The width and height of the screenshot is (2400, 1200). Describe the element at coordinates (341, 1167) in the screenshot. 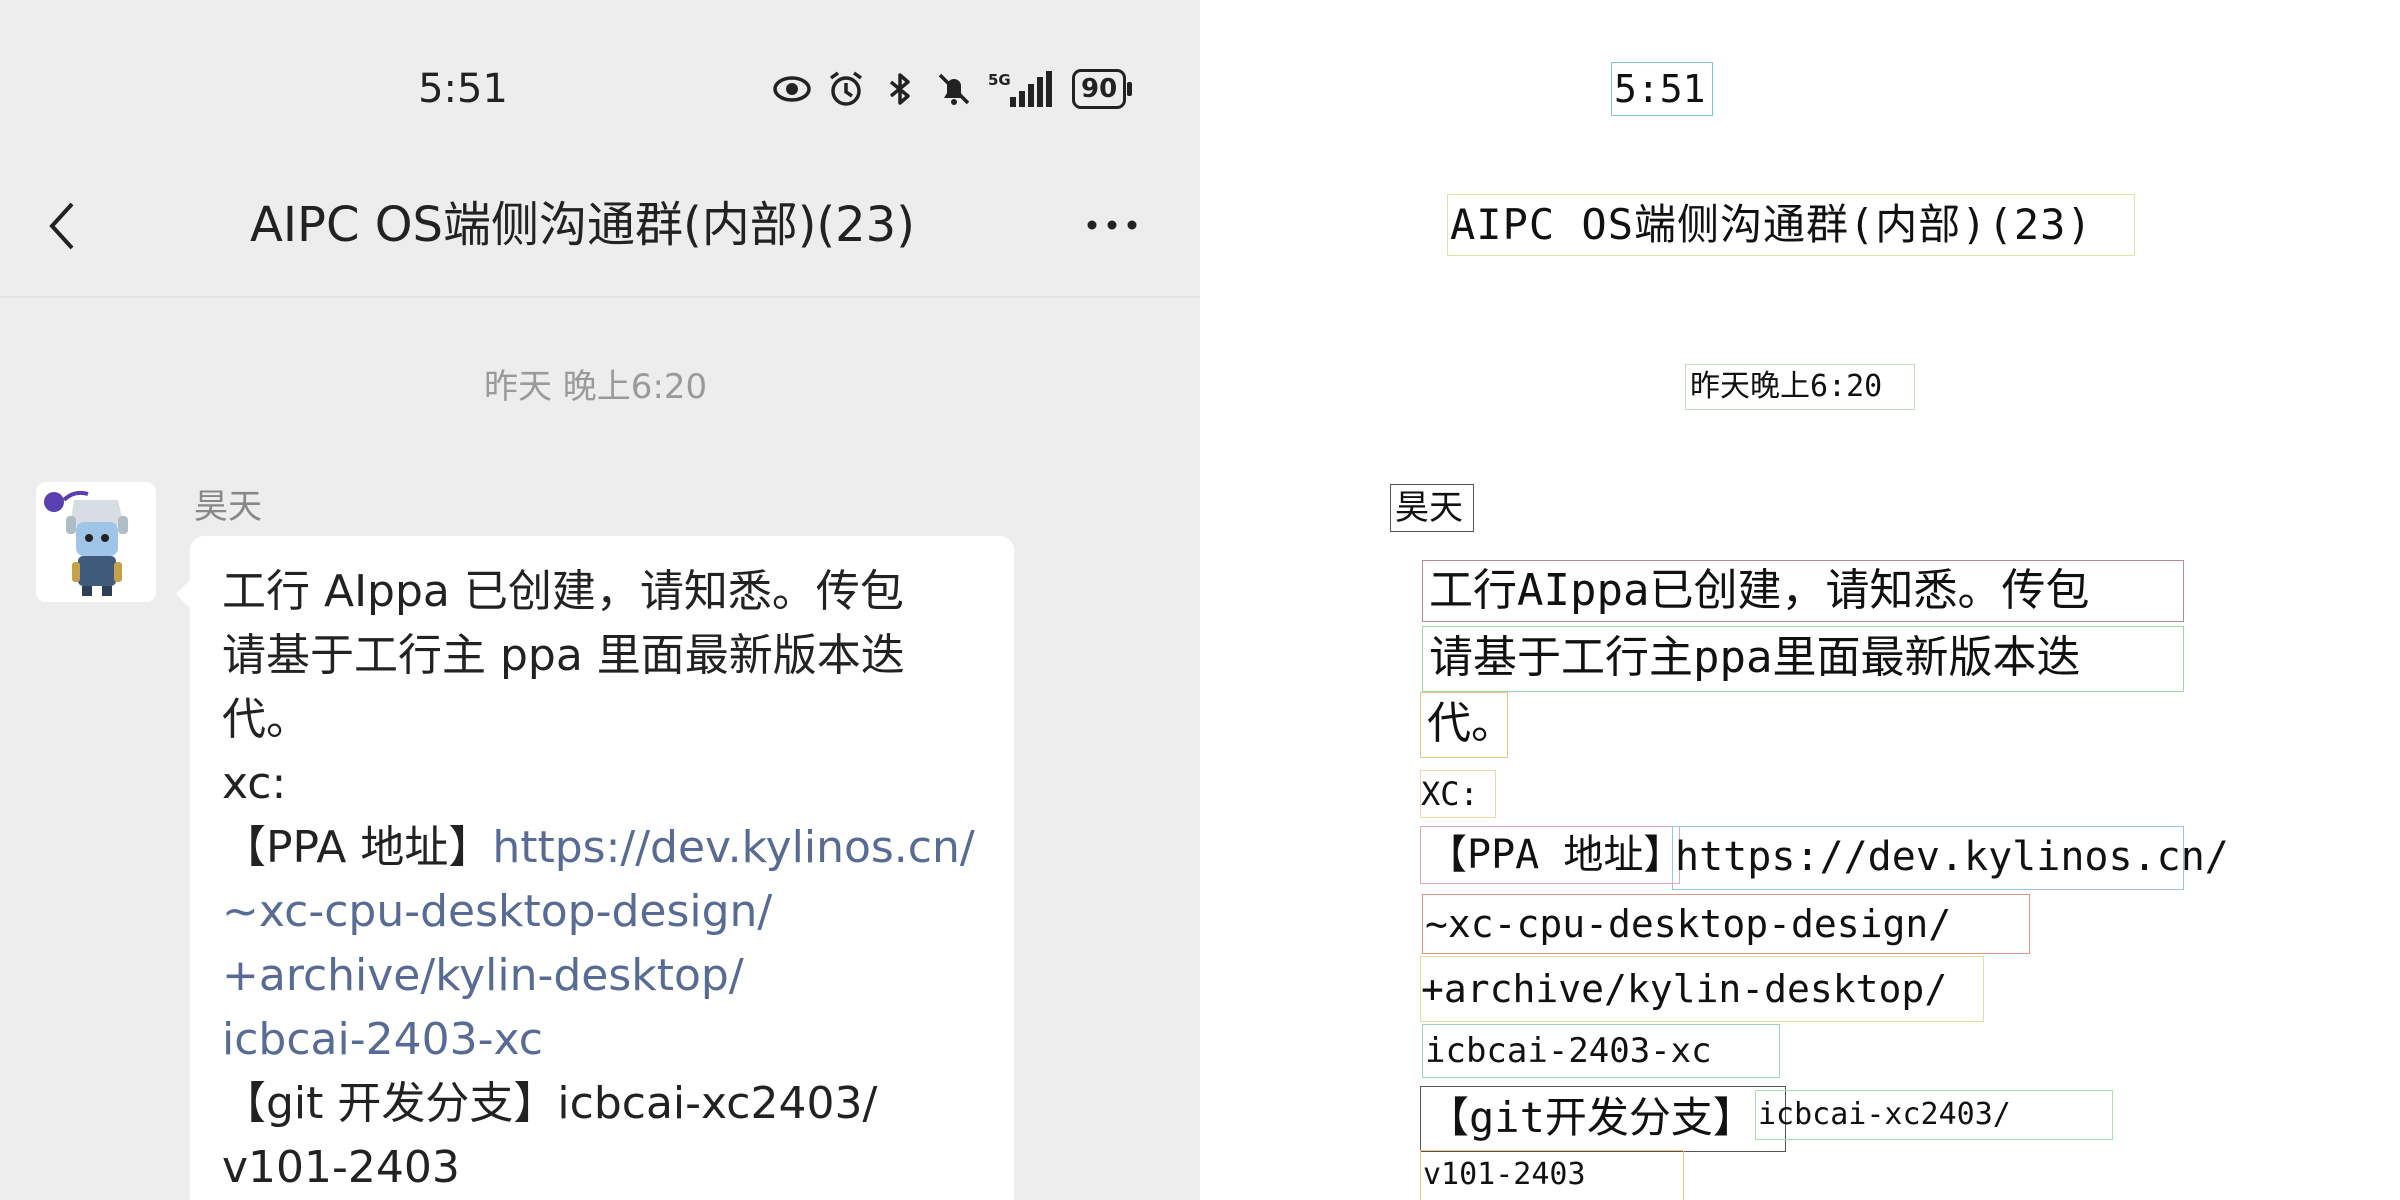

I see `git-branch-value: v101-2403` at that location.